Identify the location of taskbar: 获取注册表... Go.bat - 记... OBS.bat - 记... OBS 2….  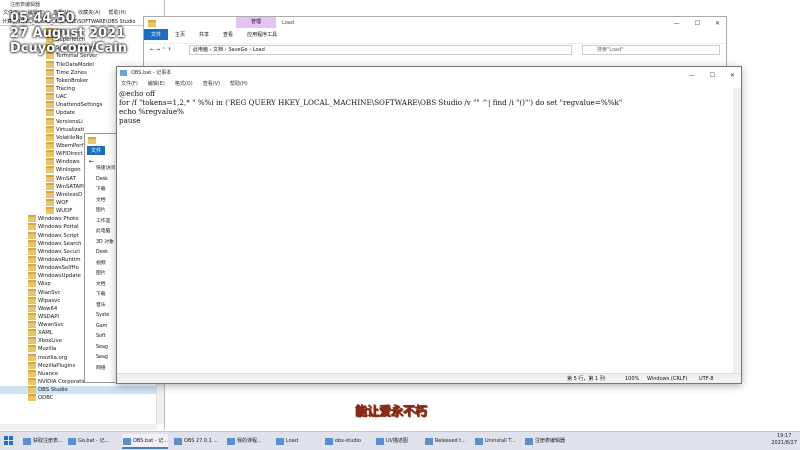
(400, 440).